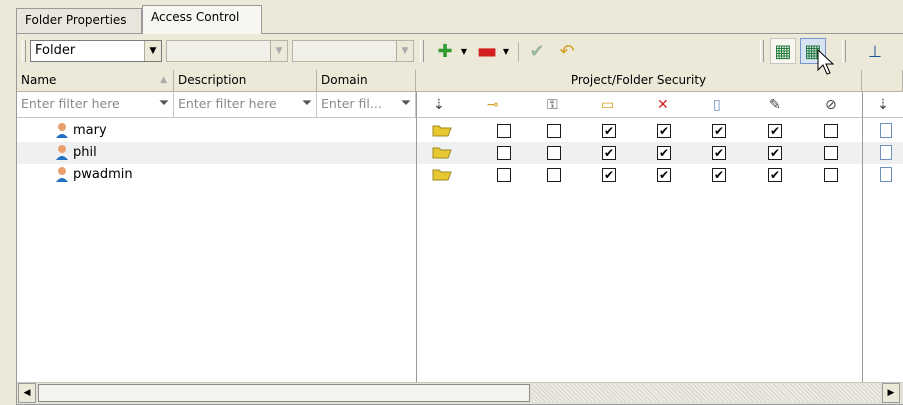 The width and height of the screenshot is (903, 405). What do you see at coordinates (344, 80) in the screenshot?
I see `column-header-domain-label: Domain` at bounding box center [344, 80].